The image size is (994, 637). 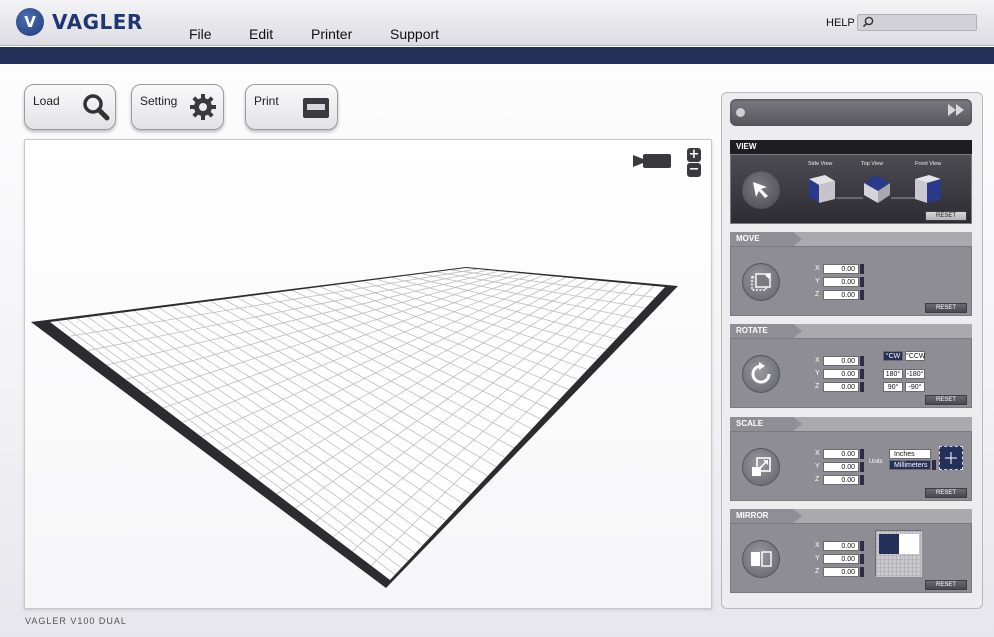 What do you see at coordinates (862, 453) in the screenshot?
I see `scale-x-stepper` at bounding box center [862, 453].